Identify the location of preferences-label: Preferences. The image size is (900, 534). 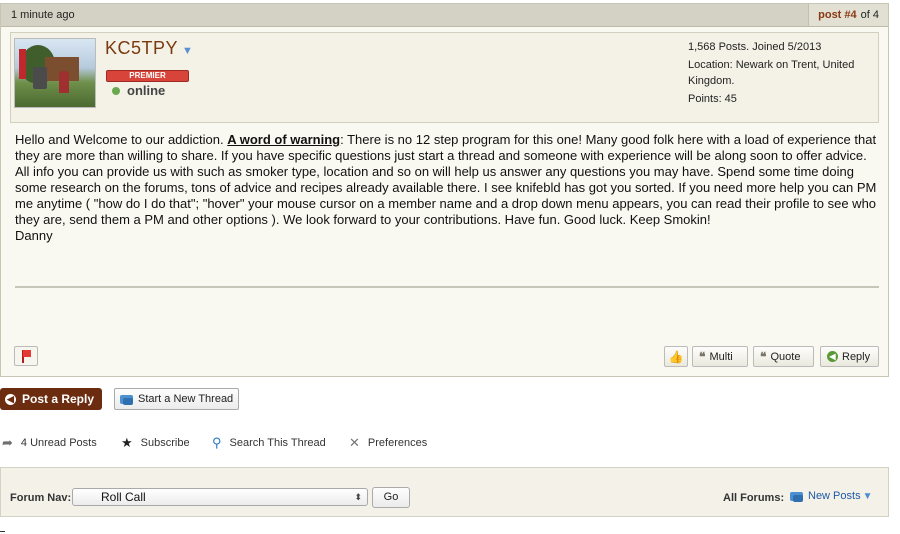
(397, 443).